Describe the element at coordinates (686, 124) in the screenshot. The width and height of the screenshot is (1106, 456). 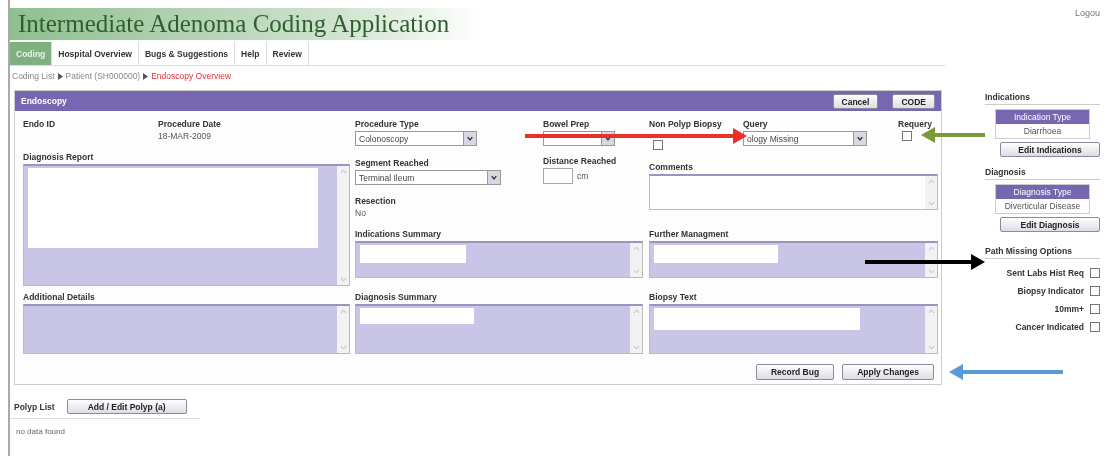
I see `field-label: Non Polyp Biopsy` at that location.